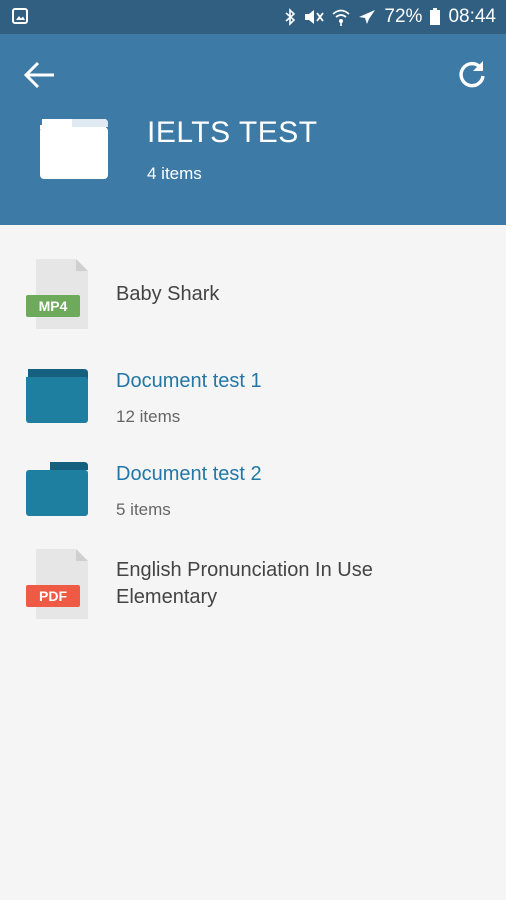 The width and height of the screenshot is (506, 900). What do you see at coordinates (53, 306) in the screenshot?
I see `file-type-badge: MP4` at bounding box center [53, 306].